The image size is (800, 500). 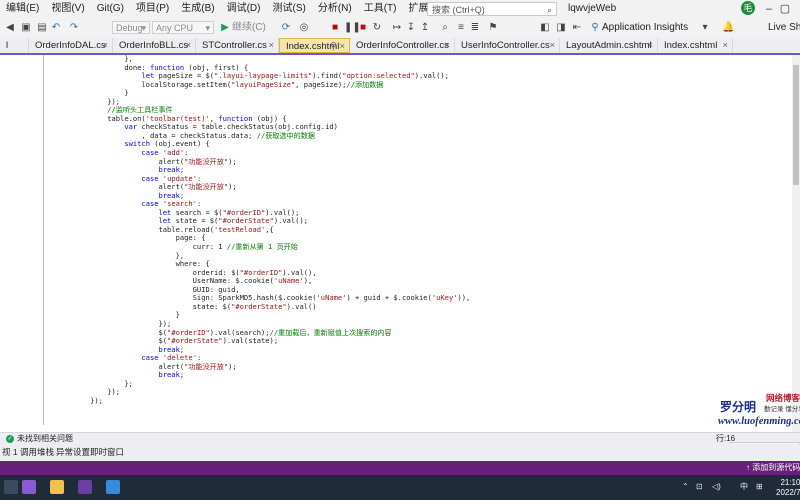 I want to click on menu-item: 测试(S), so click(x=288, y=9).